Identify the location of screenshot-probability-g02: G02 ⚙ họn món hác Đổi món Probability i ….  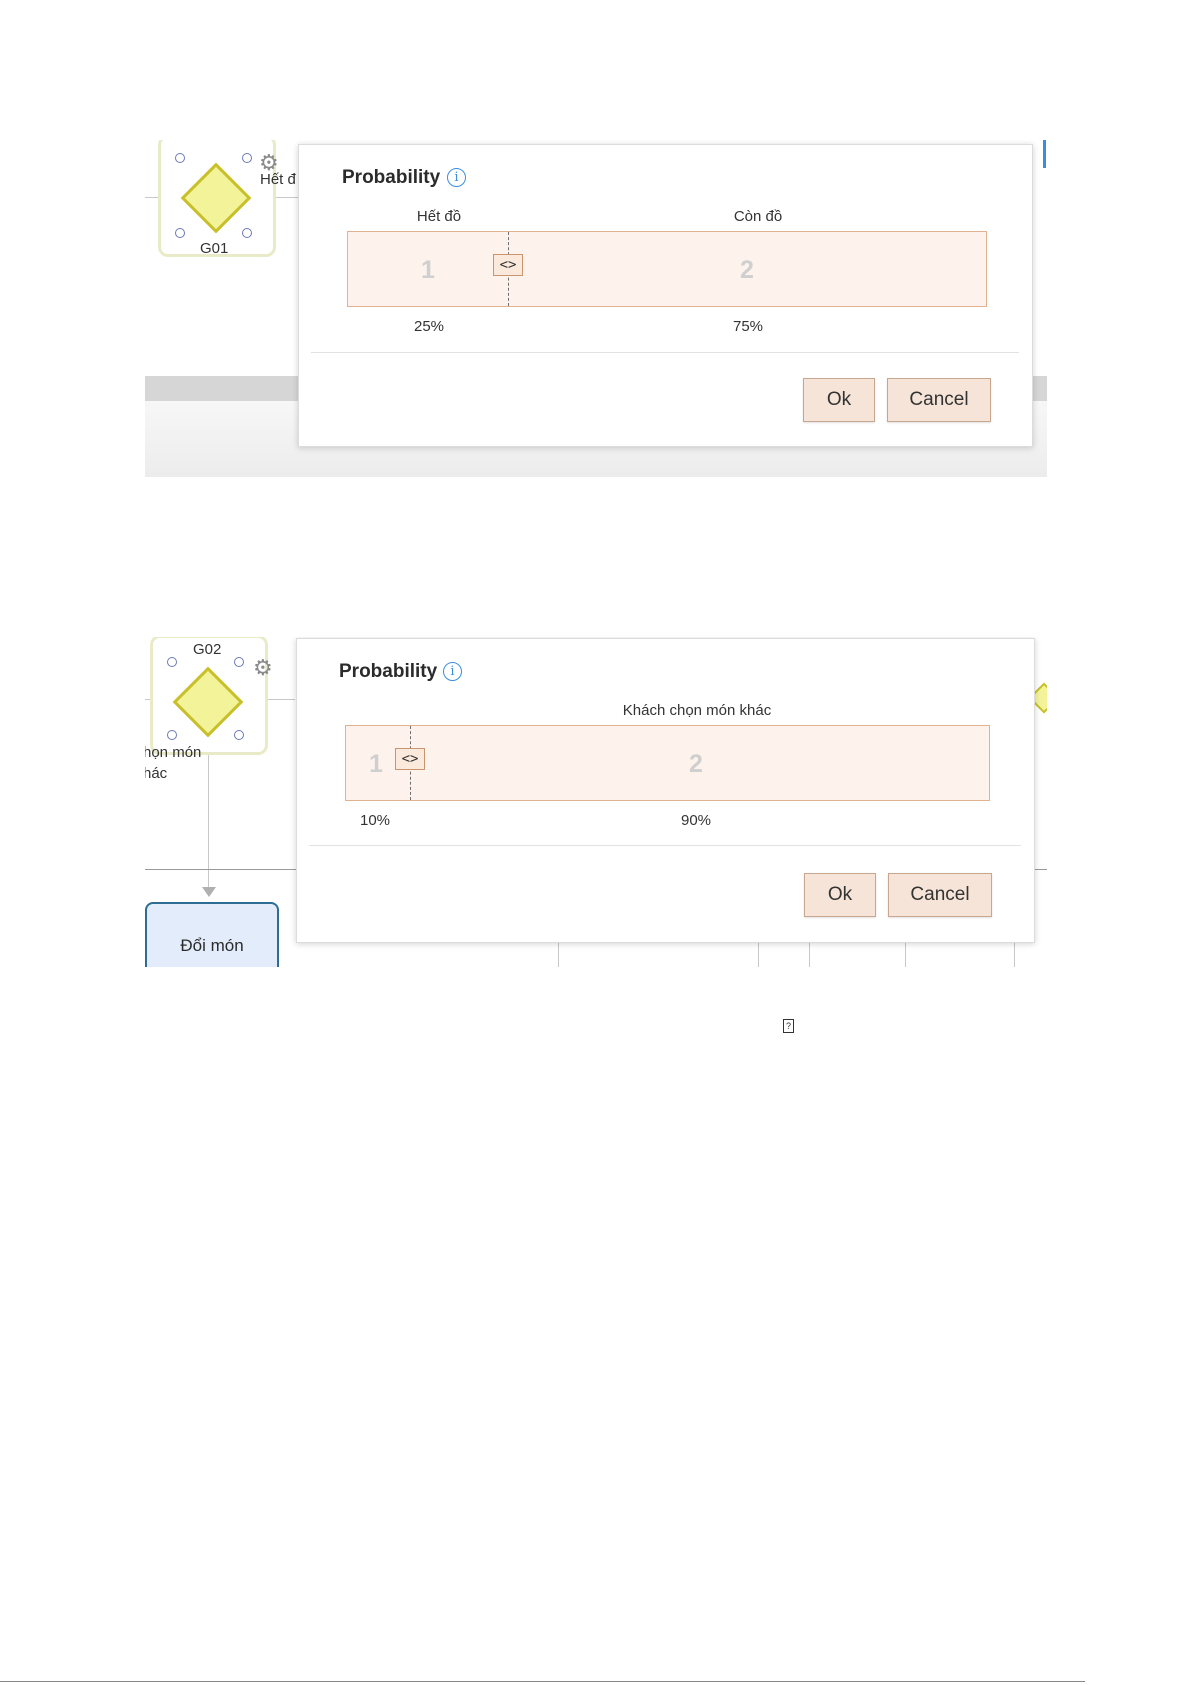
(596, 802).